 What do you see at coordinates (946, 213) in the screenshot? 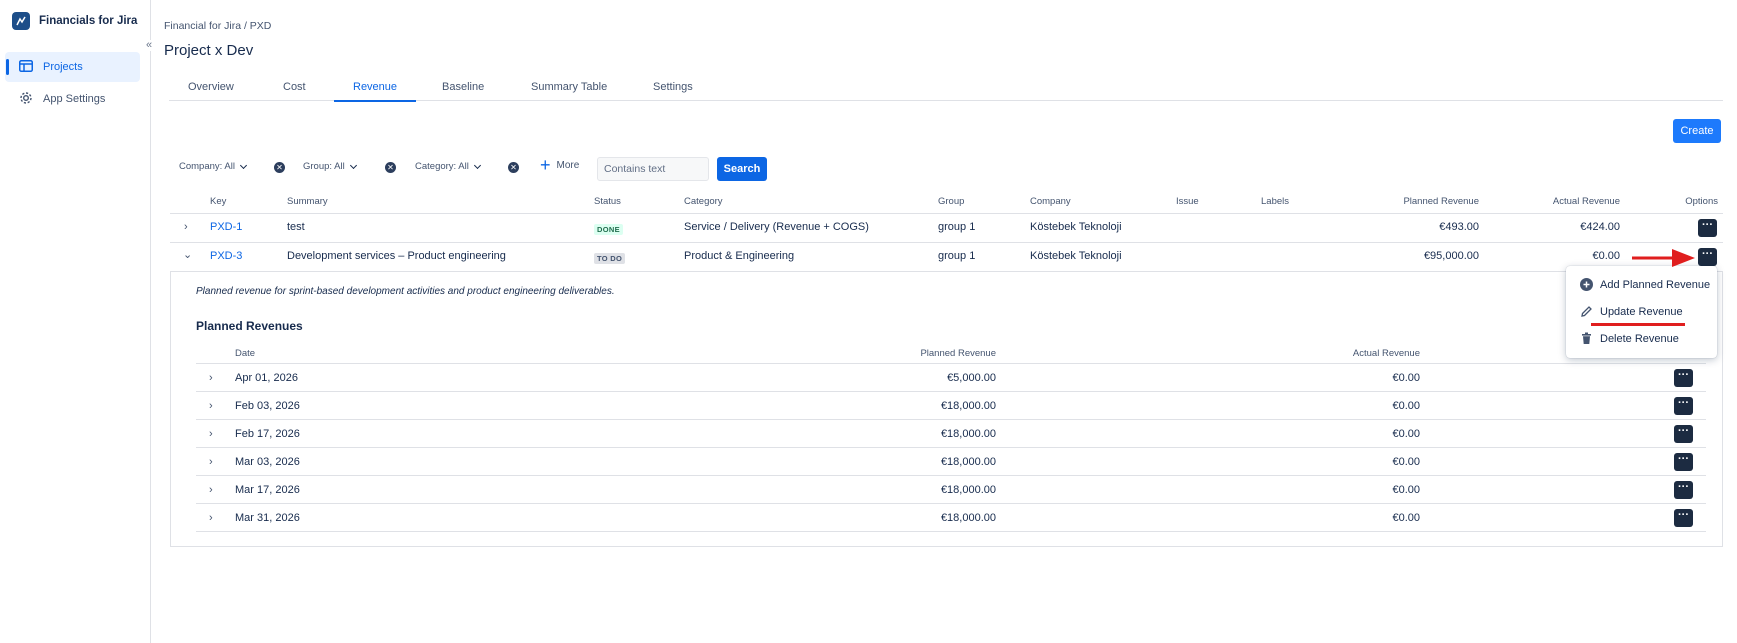
I see `header-divider` at bounding box center [946, 213].